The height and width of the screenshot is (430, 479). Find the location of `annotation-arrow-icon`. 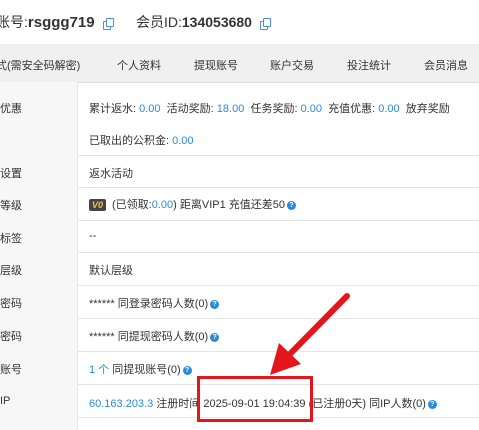

annotation-arrow-icon is located at coordinates (310, 334).